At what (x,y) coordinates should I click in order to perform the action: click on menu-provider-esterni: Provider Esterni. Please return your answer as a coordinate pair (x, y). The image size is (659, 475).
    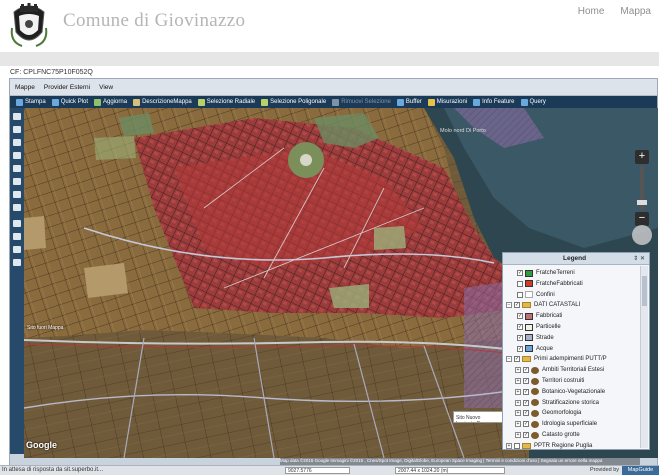
    Looking at the image, I should click on (67, 87).